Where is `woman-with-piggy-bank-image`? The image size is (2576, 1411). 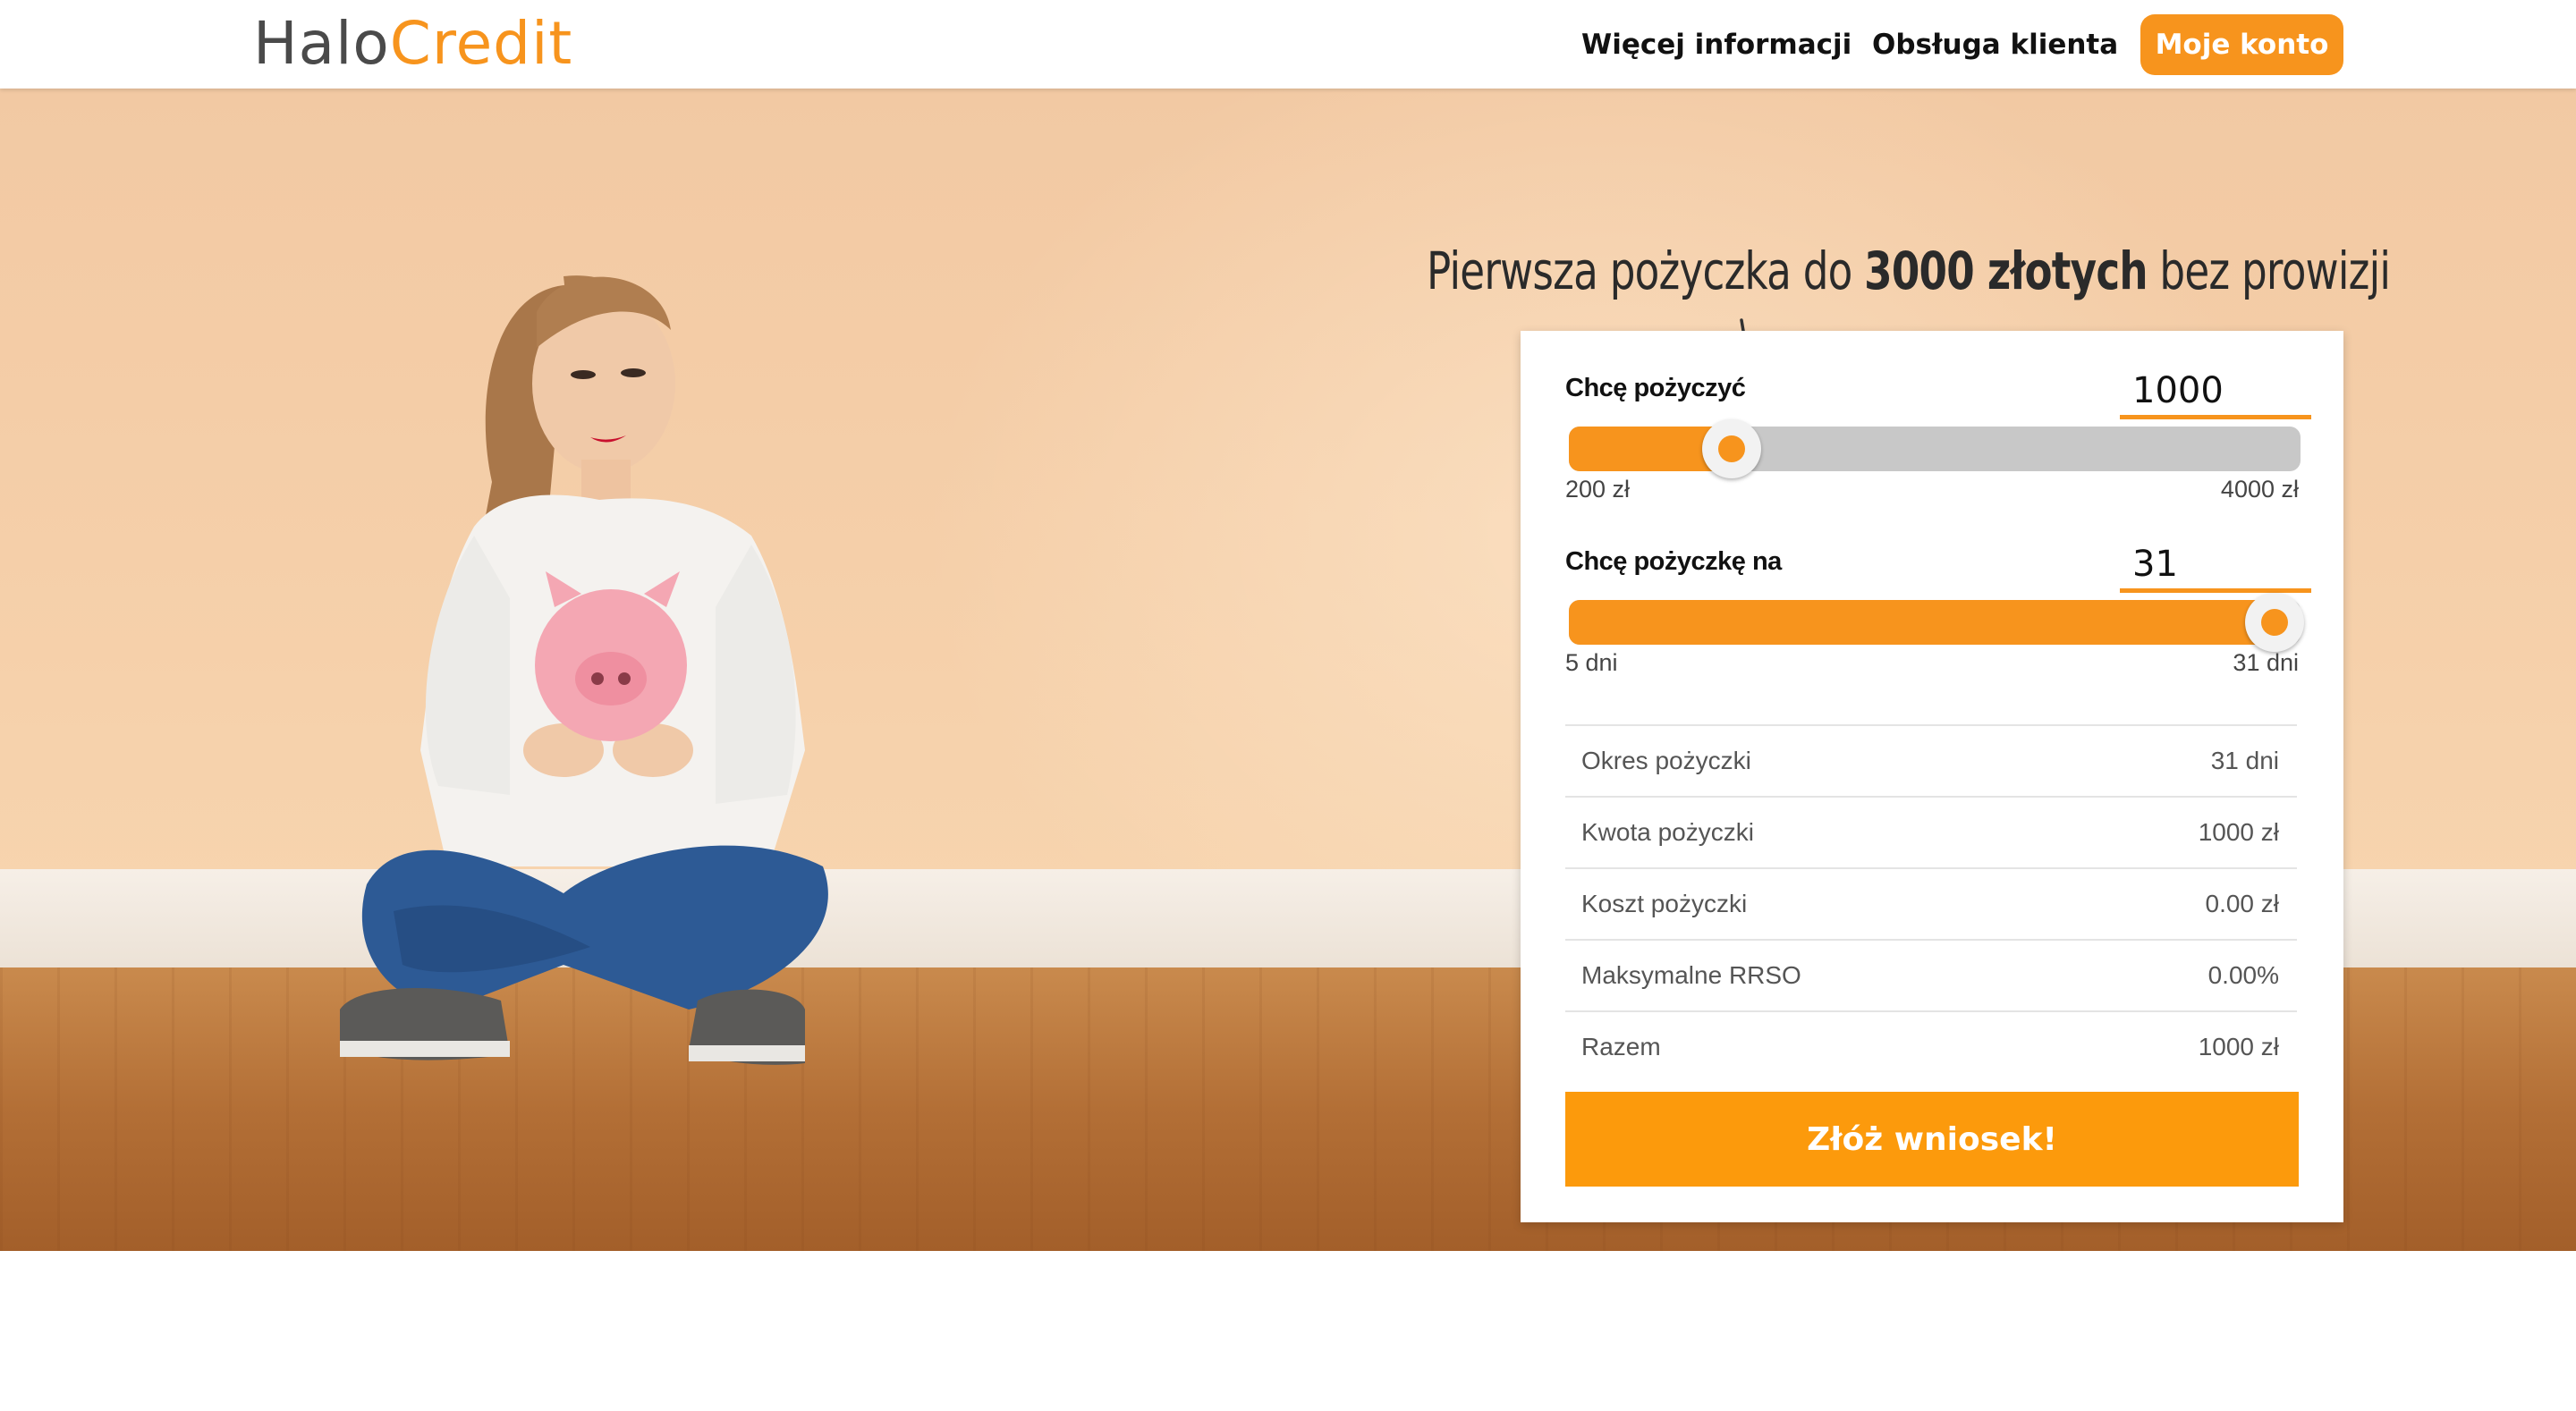
woman-with-piggy-bank-image is located at coordinates (584, 670).